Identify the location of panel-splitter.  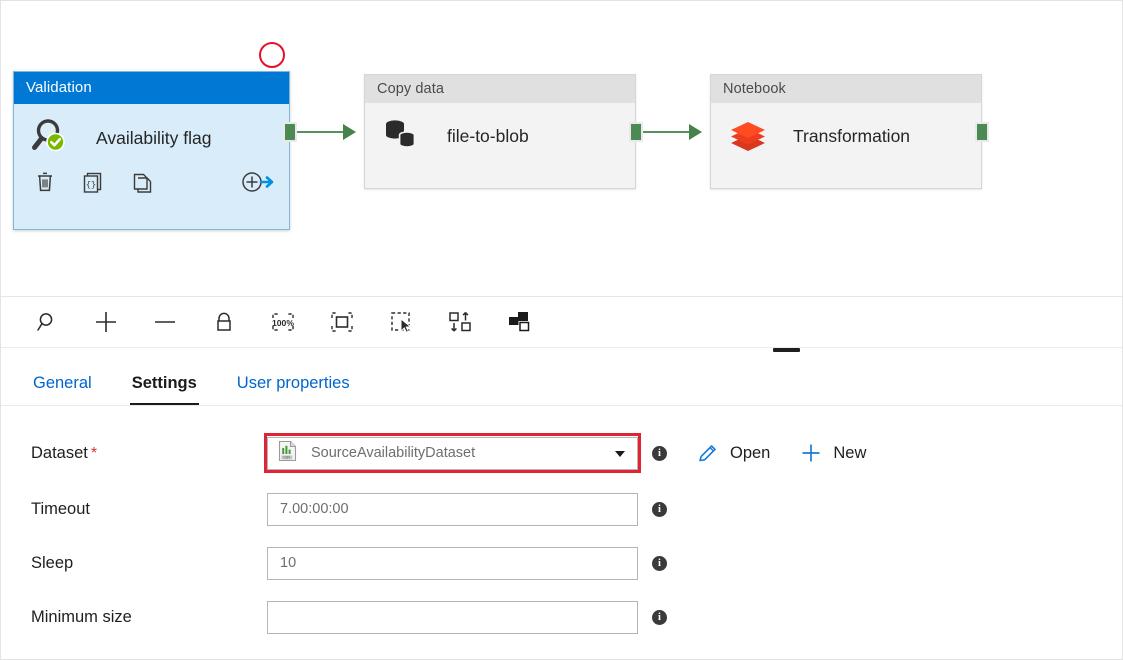
(561, 349).